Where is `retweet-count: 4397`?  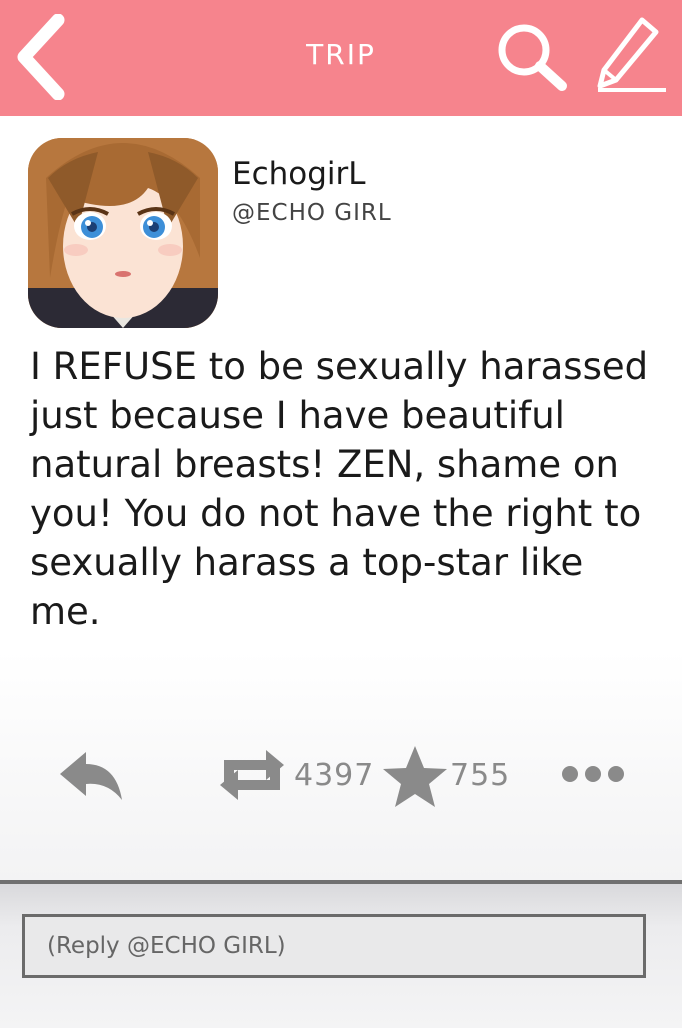
retweet-count: 4397 is located at coordinates (334, 775).